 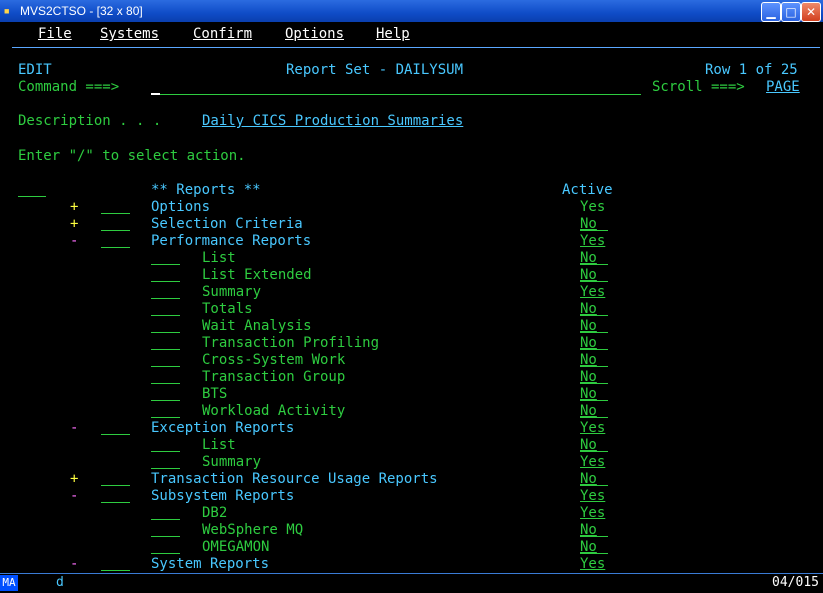 What do you see at coordinates (181, 207) in the screenshot?
I see `report-name: Options` at bounding box center [181, 207].